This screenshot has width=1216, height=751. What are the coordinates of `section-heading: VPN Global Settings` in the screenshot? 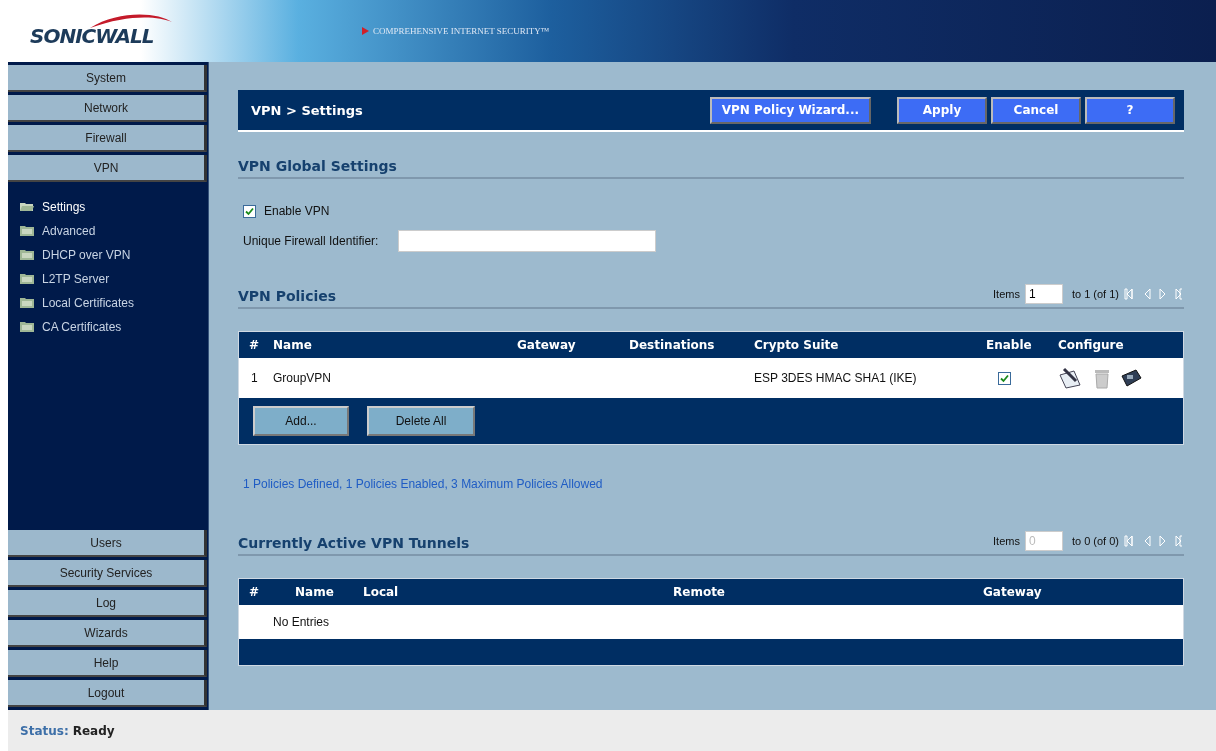 It's located at (317, 166).